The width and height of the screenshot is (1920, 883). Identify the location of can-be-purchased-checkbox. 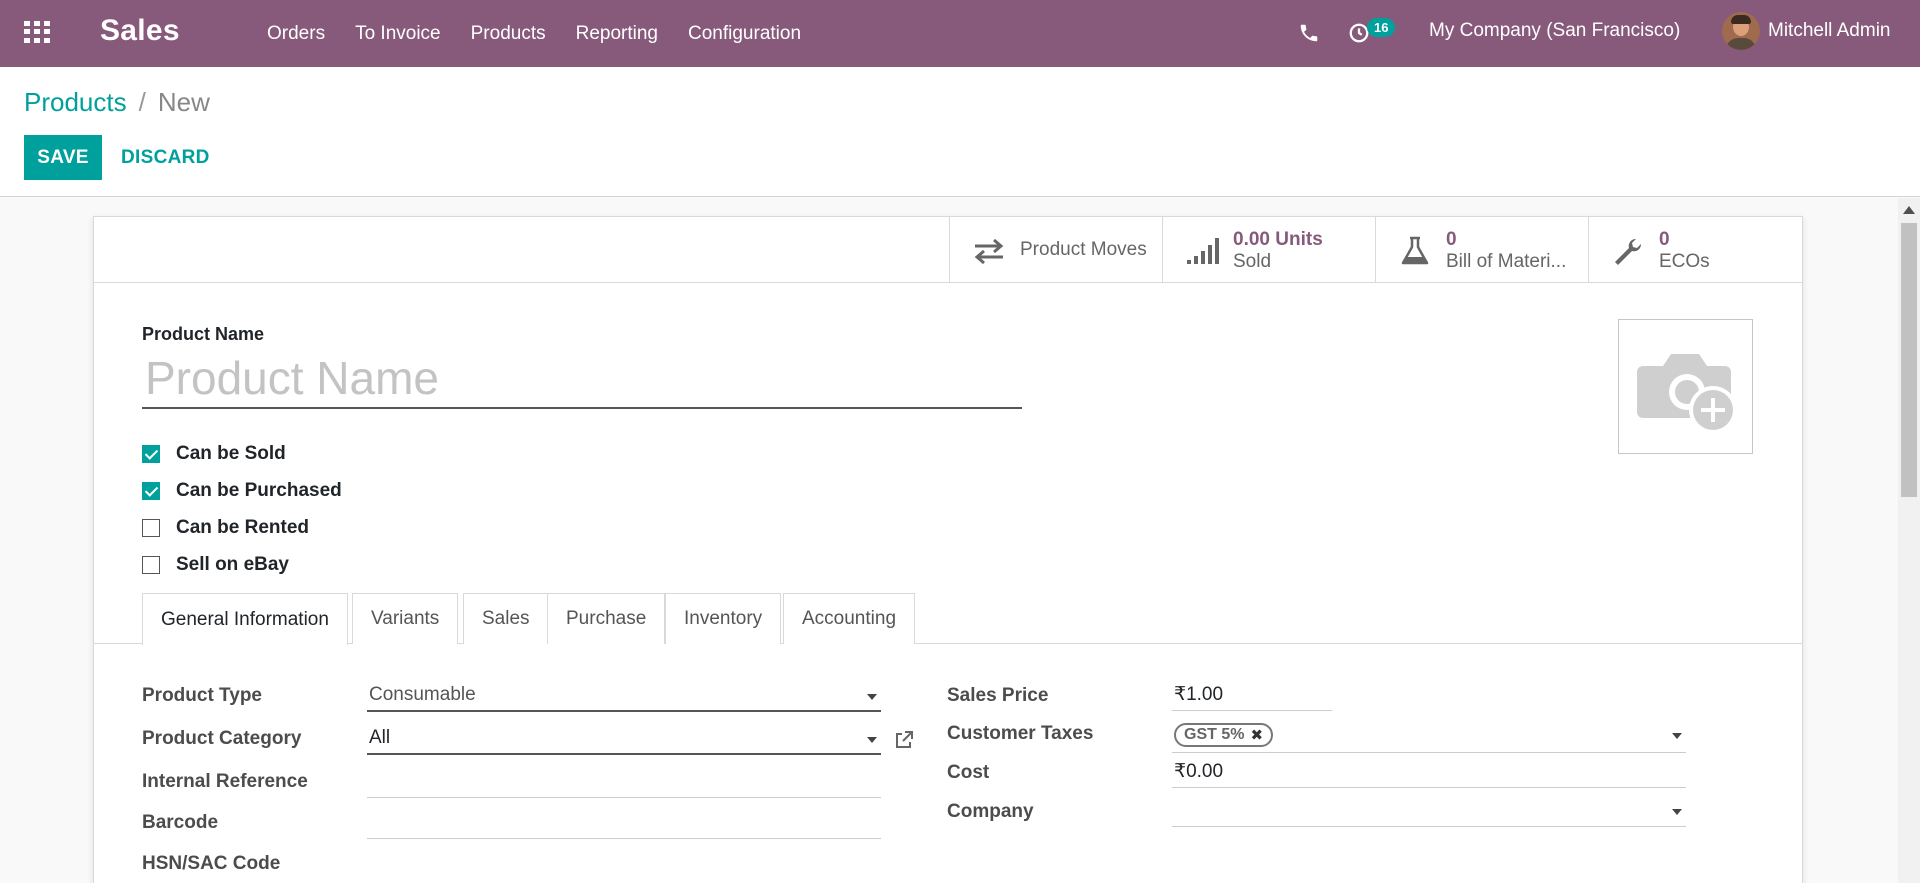
(151, 490).